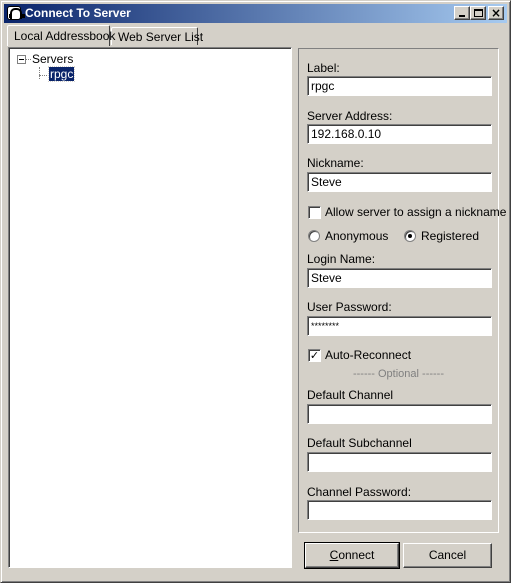 The width and height of the screenshot is (511, 583). Describe the element at coordinates (415, 212) in the screenshot. I see `allow-nickname-label: Allow server to assign a nickname` at that location.